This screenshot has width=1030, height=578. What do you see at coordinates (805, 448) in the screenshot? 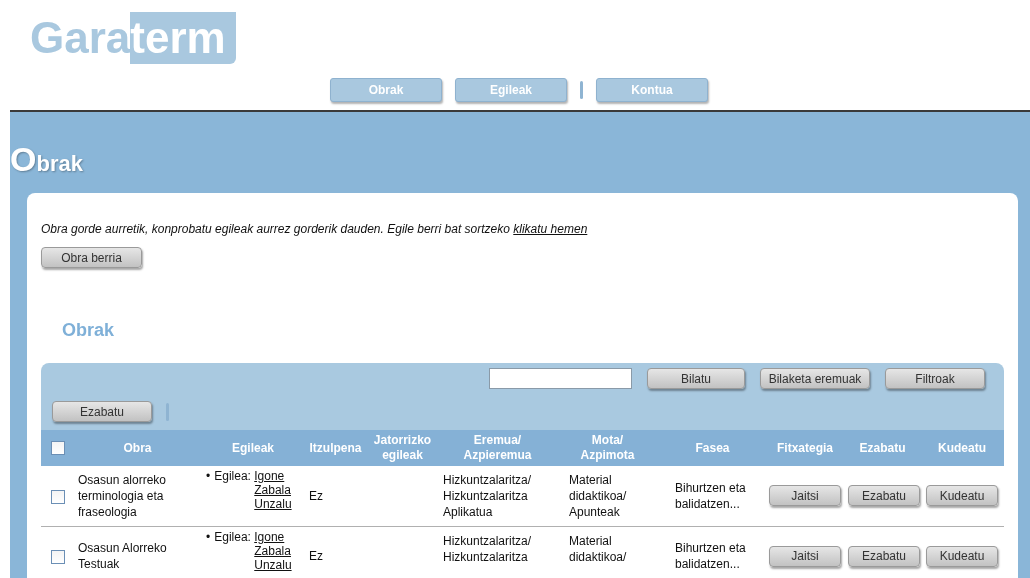
I see `column-header: Fitxategia` at bounding box center [805, 448].